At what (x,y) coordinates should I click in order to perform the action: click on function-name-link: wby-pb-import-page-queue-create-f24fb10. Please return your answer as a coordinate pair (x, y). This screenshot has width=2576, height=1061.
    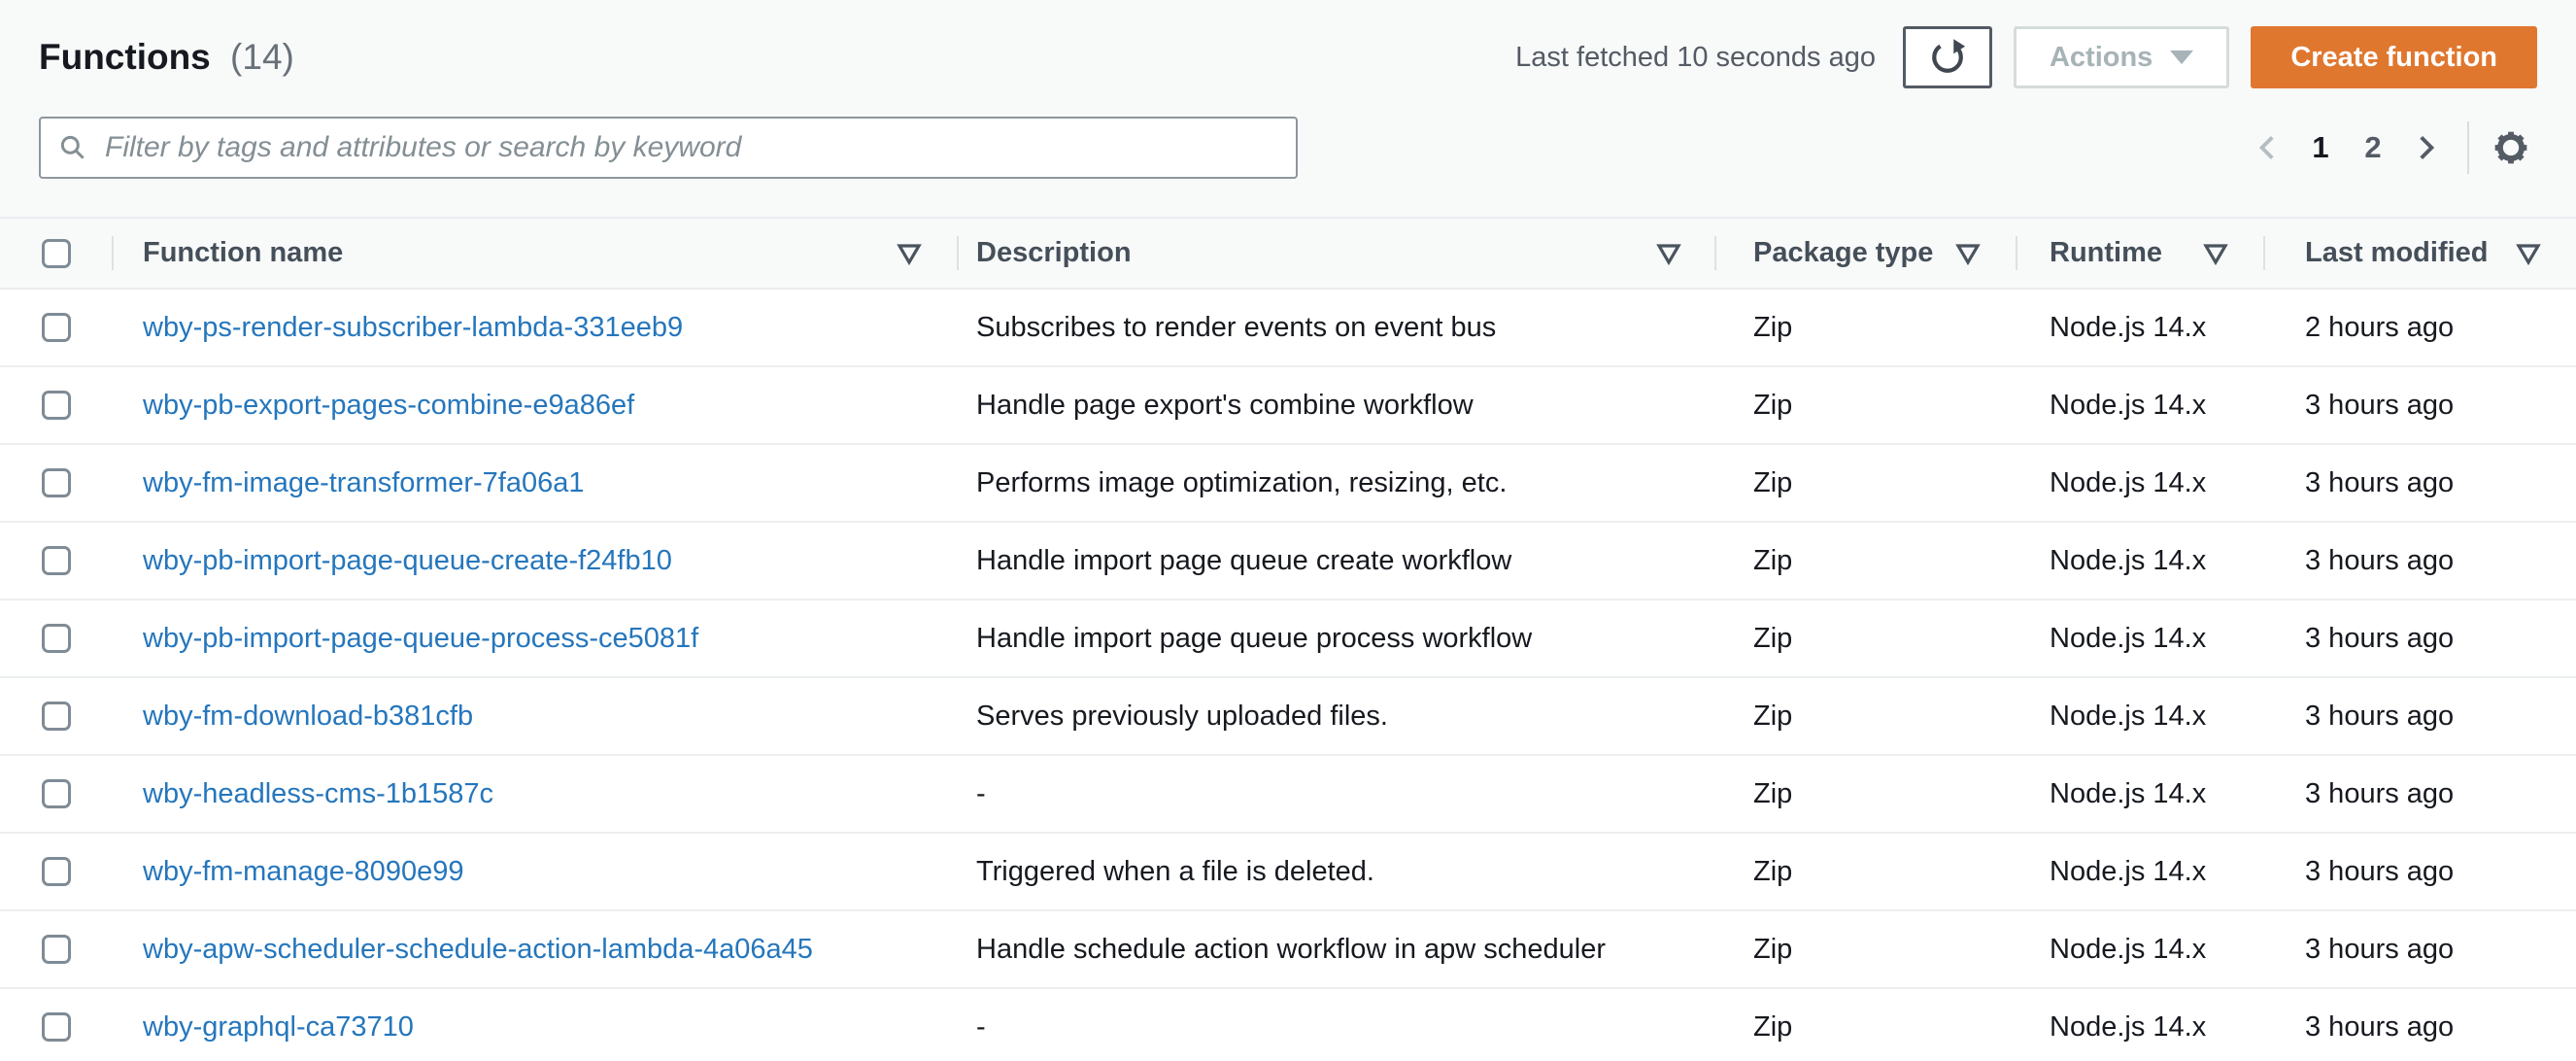
    Looking at the image, I should click on (407, 560).